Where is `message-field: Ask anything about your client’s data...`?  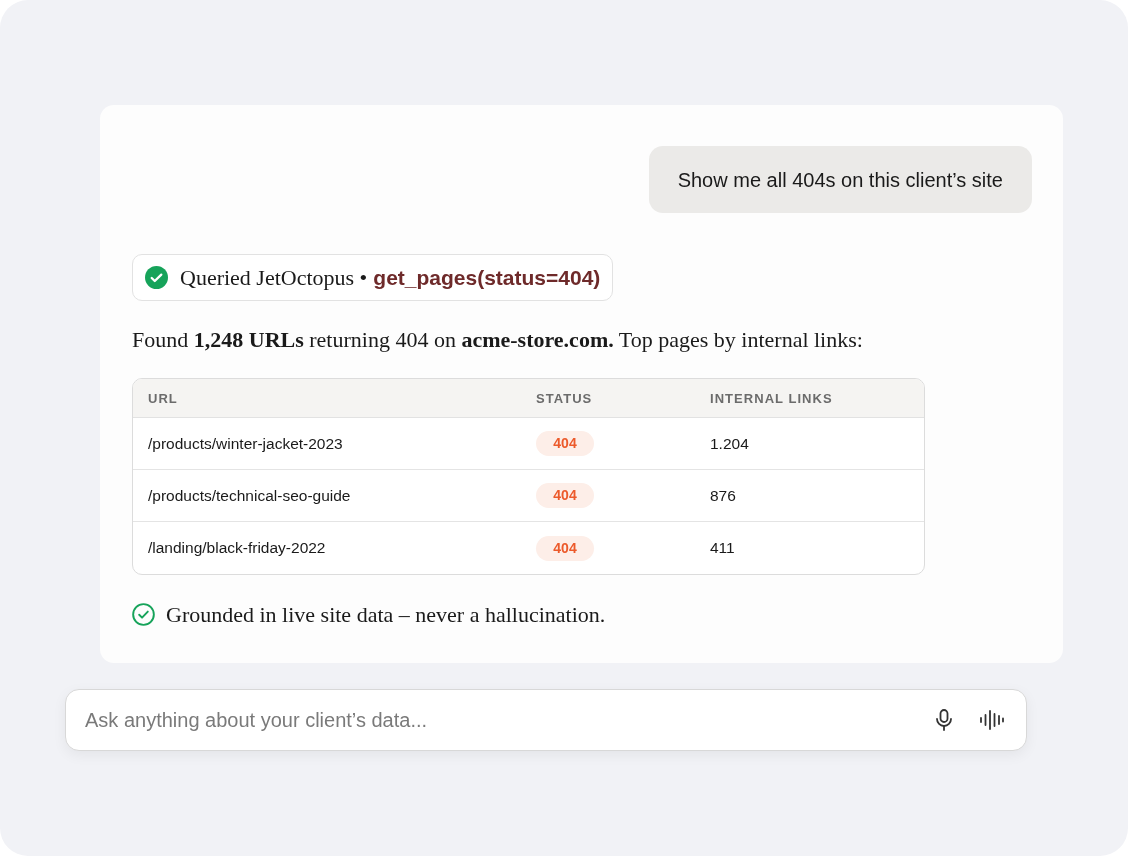
message-field: Ask anything about your client’s data... is located at coordinates (503, 720).